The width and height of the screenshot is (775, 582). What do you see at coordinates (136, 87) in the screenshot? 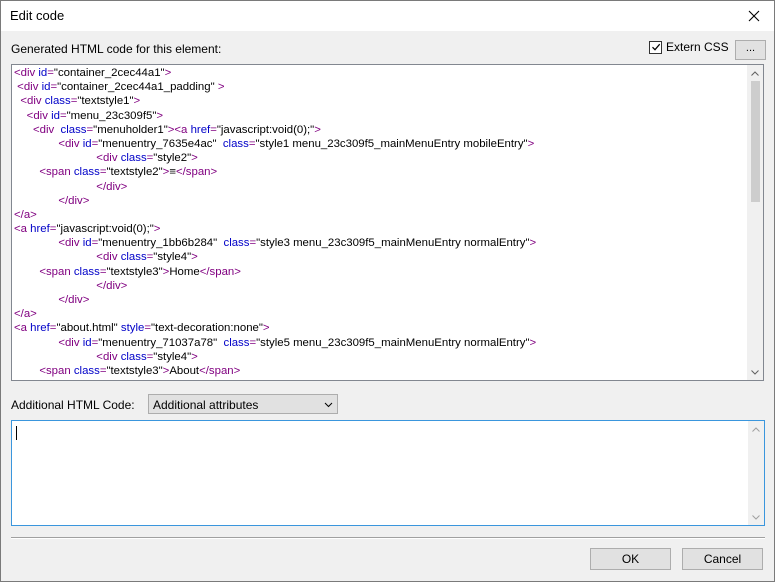
I see `code-token: "container_2cec44a1_padding"` at bounding box center [136, 87].